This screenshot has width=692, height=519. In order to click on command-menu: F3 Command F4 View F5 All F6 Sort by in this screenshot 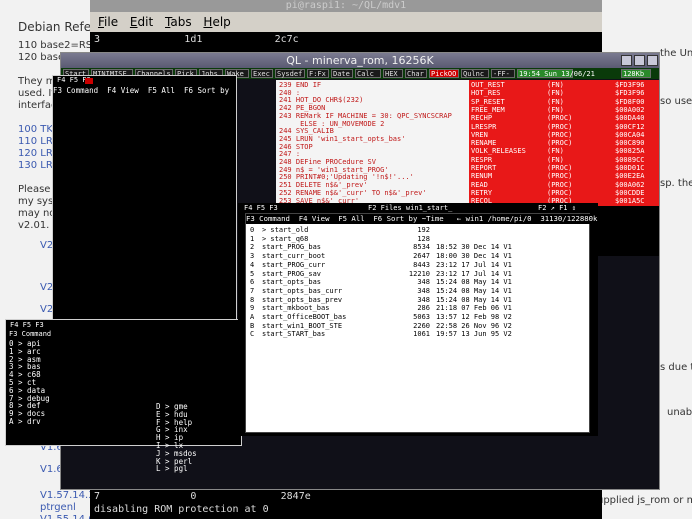, I will do `click(144, 91)`.